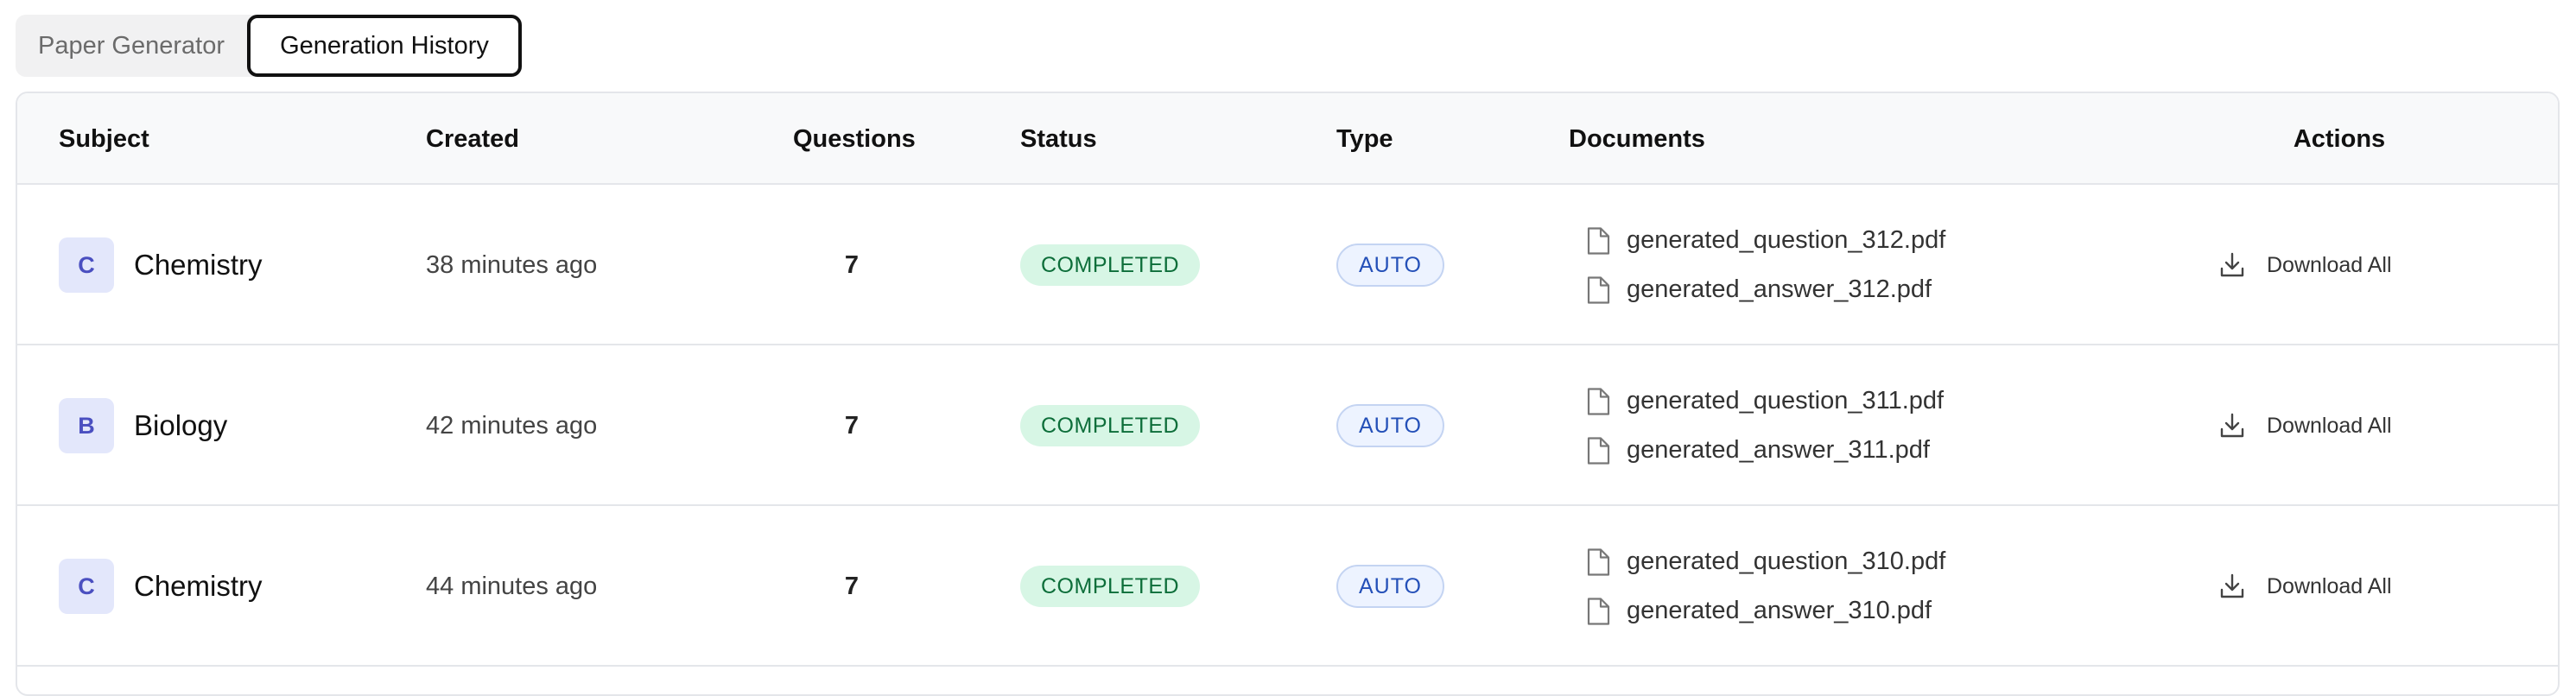 The image size is (2576, 696). What do you see at coordinates (86, 425) in the screenshot?
I see `subject-avatar: B` at bounding box center [86, 425].